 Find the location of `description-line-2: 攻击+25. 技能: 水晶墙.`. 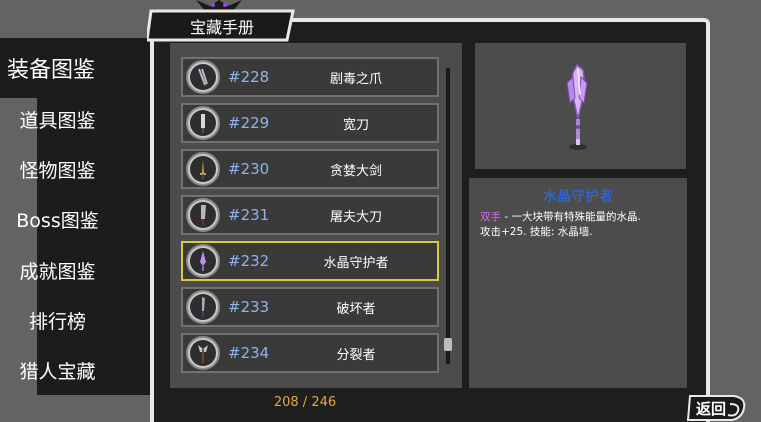

description-line-2: 攻击+25. 技能: 水晶墙. is located at coordinates (536, 232).